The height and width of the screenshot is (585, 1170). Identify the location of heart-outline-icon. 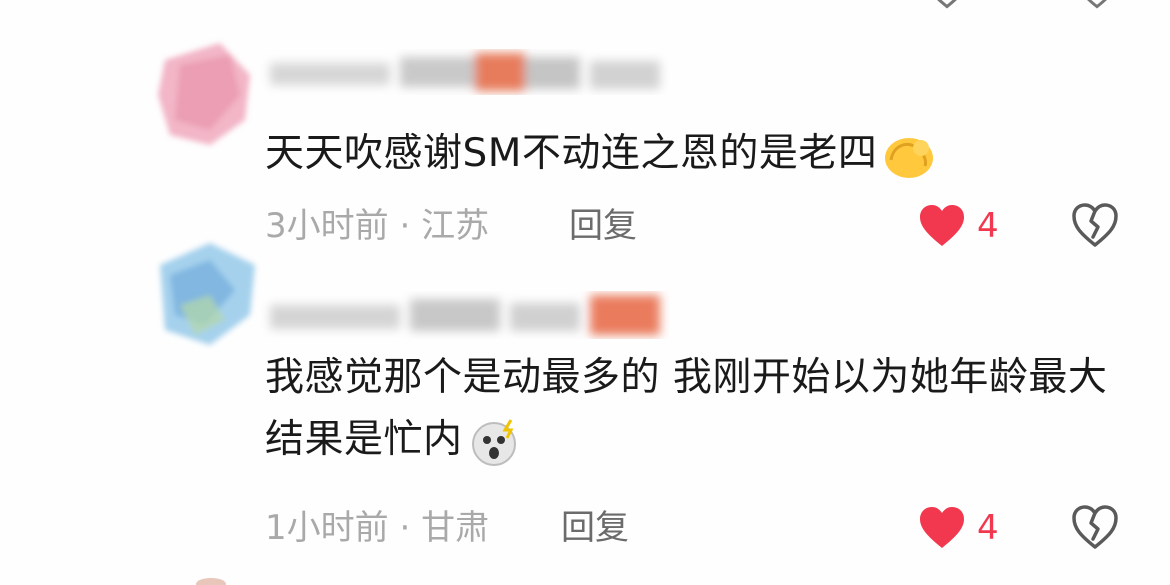
(947, 5).